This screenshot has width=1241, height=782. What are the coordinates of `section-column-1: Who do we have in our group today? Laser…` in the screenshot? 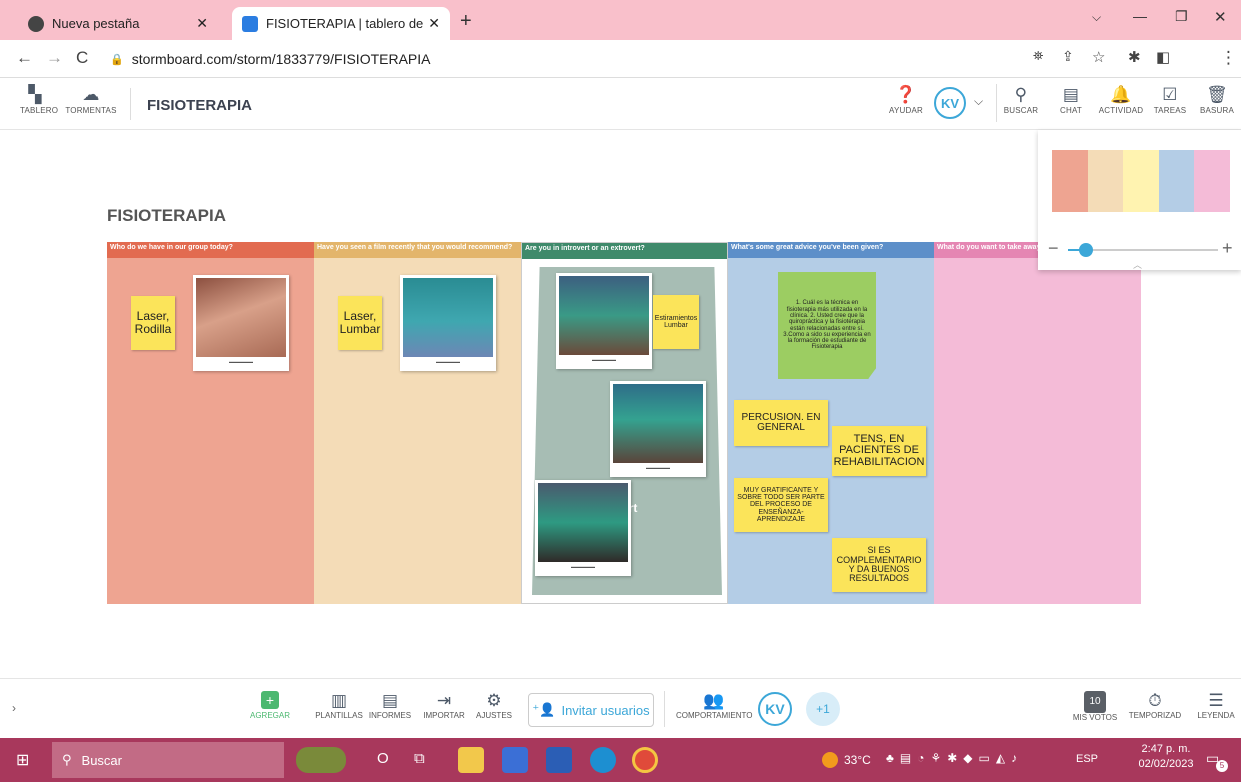 It's located at (210, 423).